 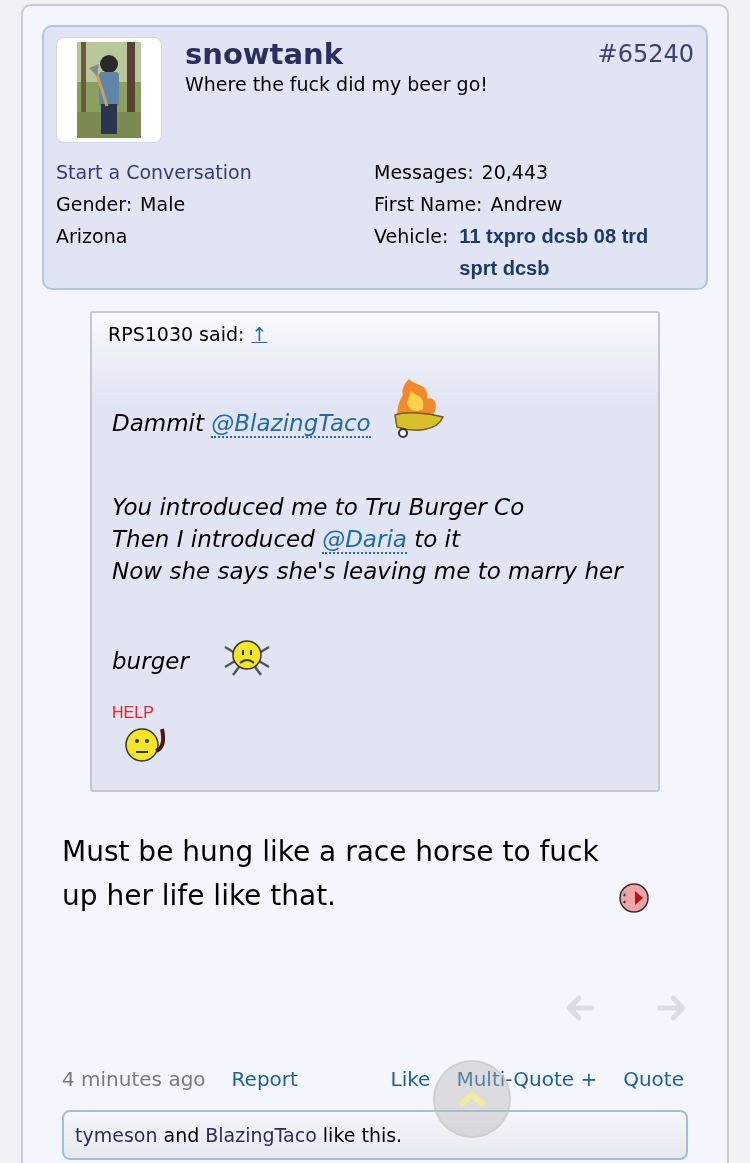 I want to click on next-button, so click(x=672, y=1008).